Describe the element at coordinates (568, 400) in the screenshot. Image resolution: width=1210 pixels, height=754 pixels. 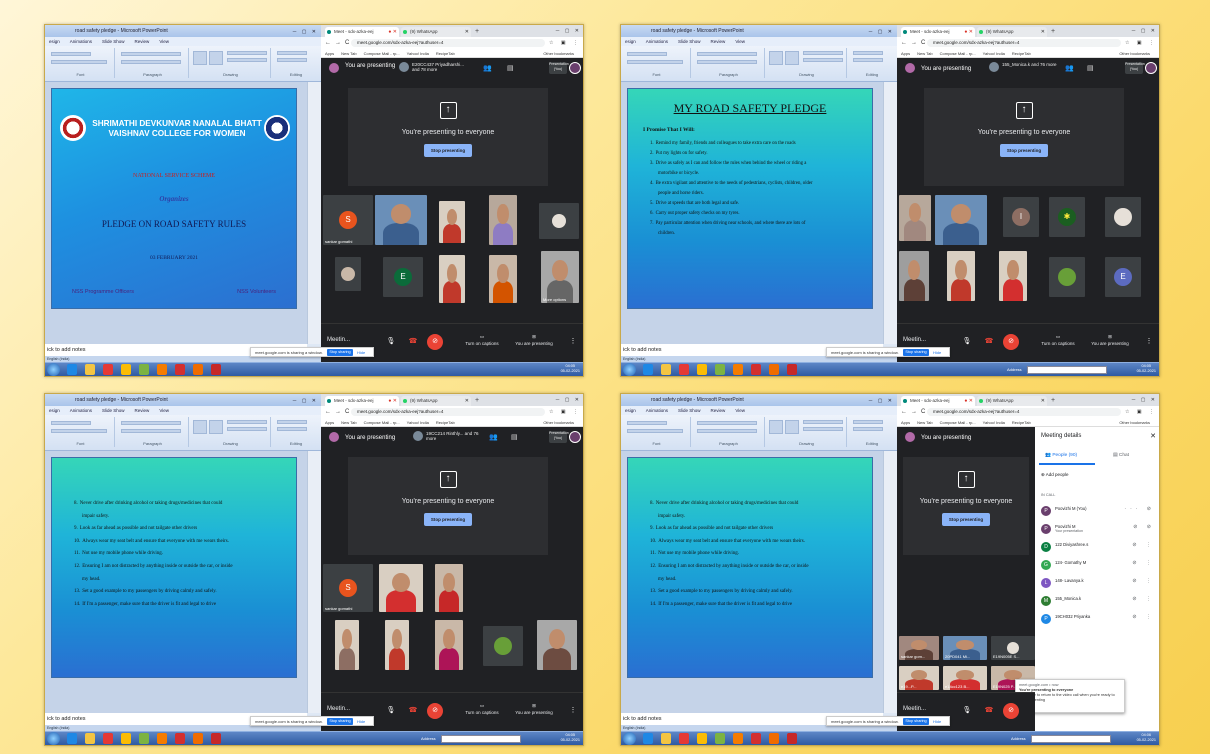
I see `chrome-window-controls: ─ ▢ ✕` at that location.